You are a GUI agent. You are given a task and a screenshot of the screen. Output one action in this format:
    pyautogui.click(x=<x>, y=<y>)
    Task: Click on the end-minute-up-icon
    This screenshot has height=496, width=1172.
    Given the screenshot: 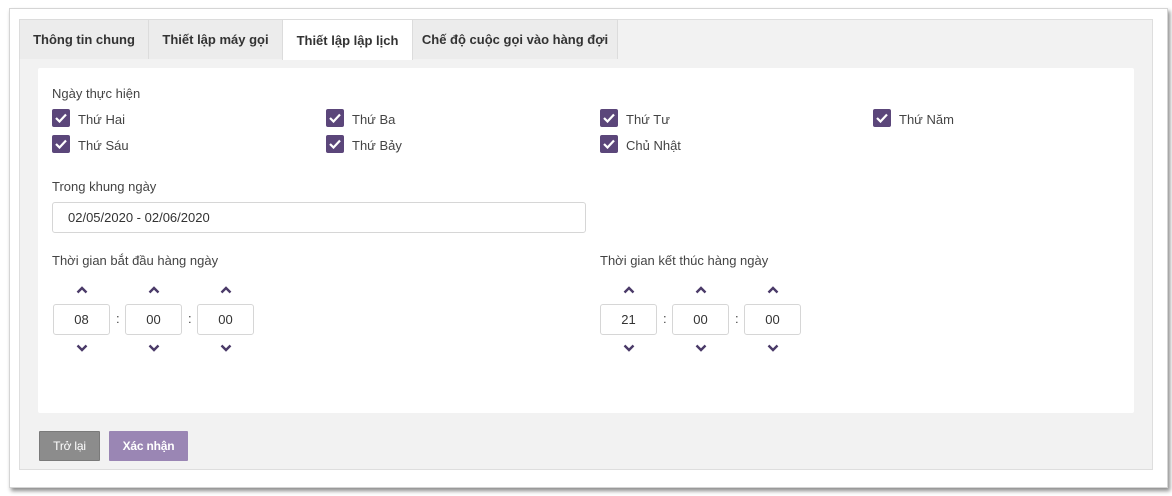 What is the action you would take?
    pyautogui.click(x=701, y=290)
    